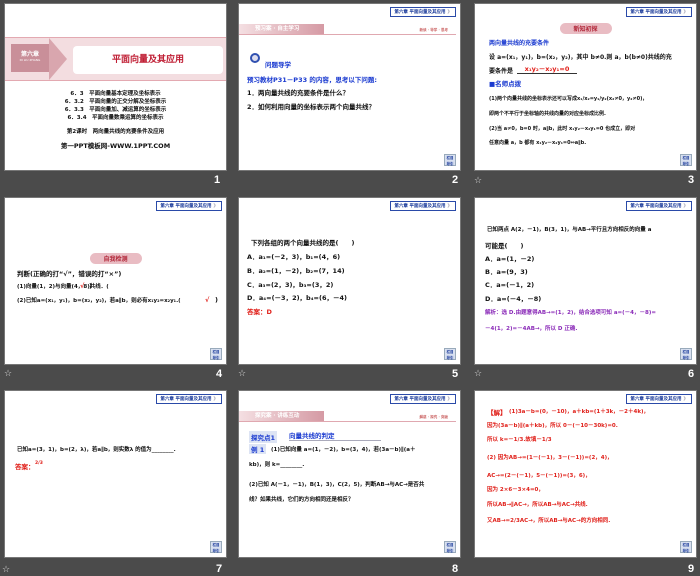 The image size is (700, 576). I want to click on slide-number-5: 5, so click(455, 374).